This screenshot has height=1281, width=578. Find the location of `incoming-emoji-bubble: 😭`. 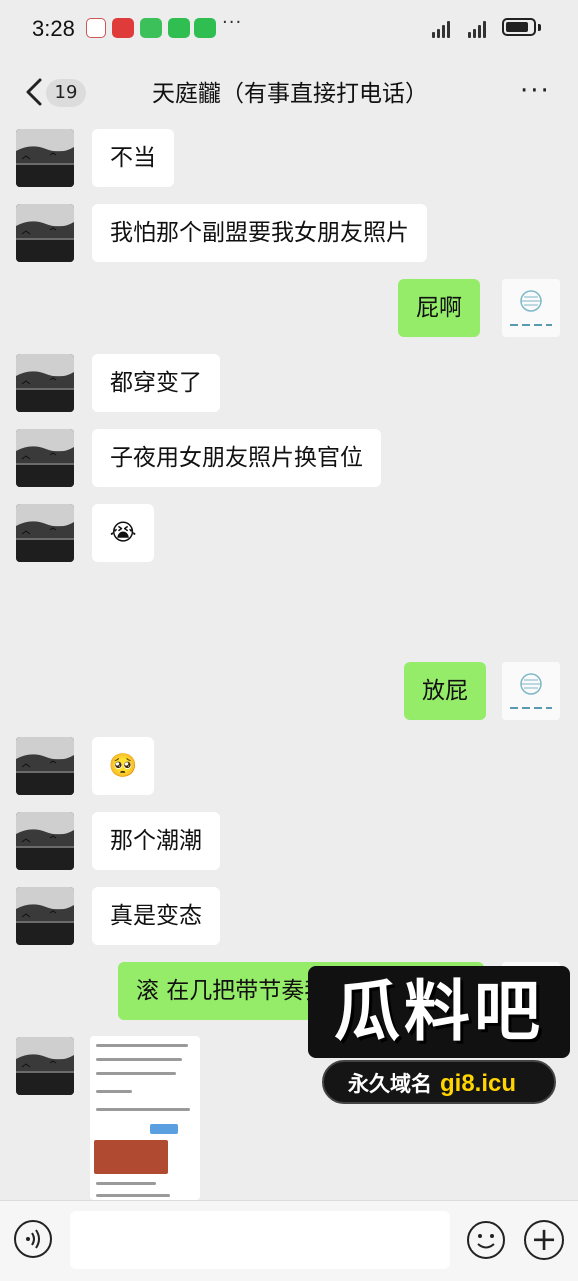

incoming-emoji-bubble: 😭 is located at coordinates (123, 533).